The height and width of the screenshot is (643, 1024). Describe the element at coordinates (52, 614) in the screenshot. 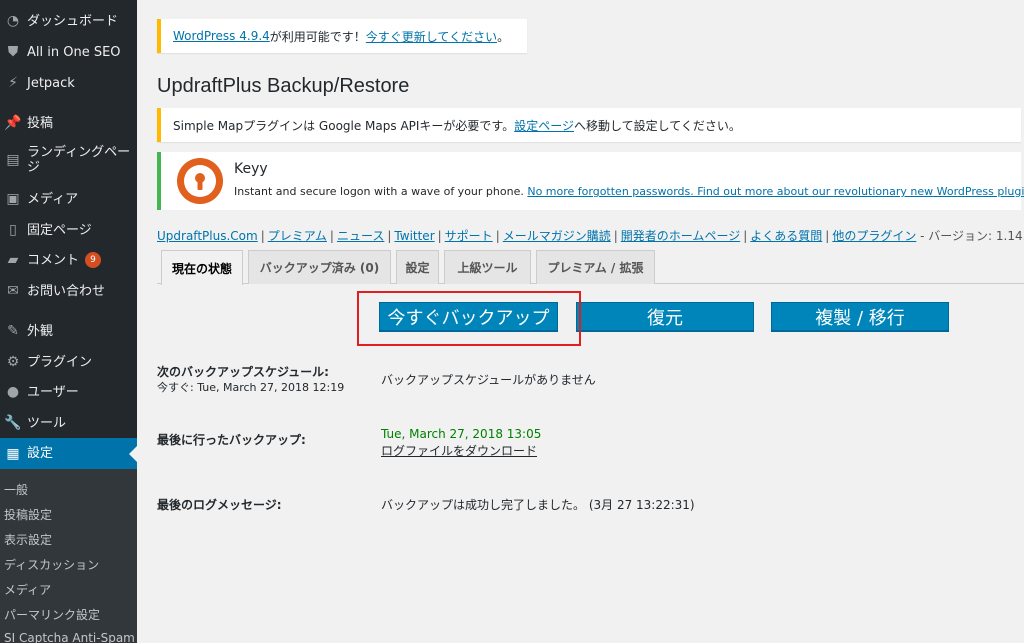

I see `submenu-item-permalinks: パーマリンク設定` at that location.